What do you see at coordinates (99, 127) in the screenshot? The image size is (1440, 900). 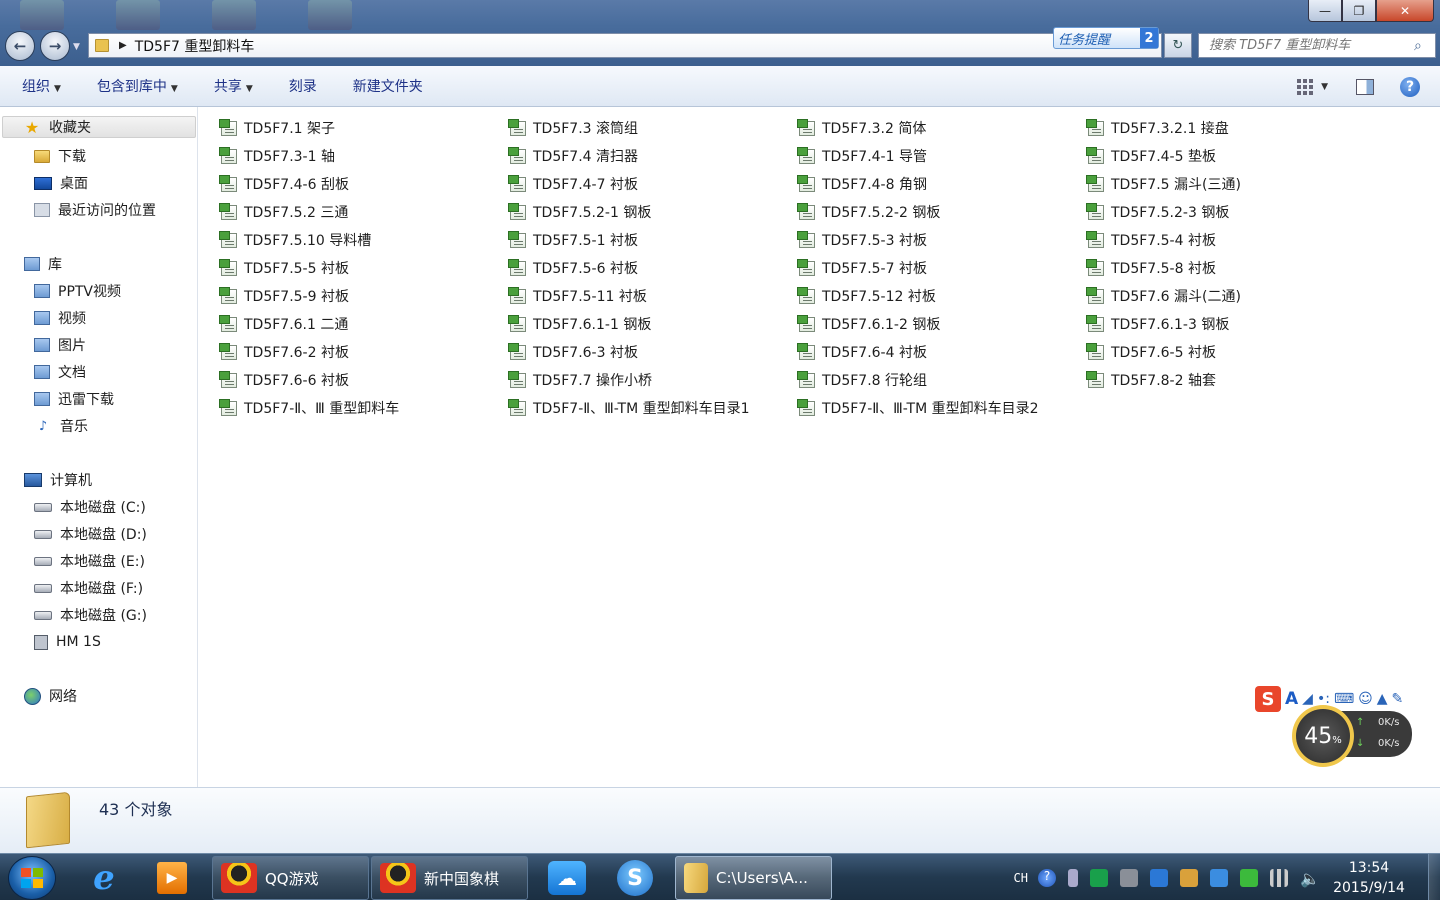 I see `sidebar-item-favorites: ★ 收藏夹` at bounding box center [99, 127].